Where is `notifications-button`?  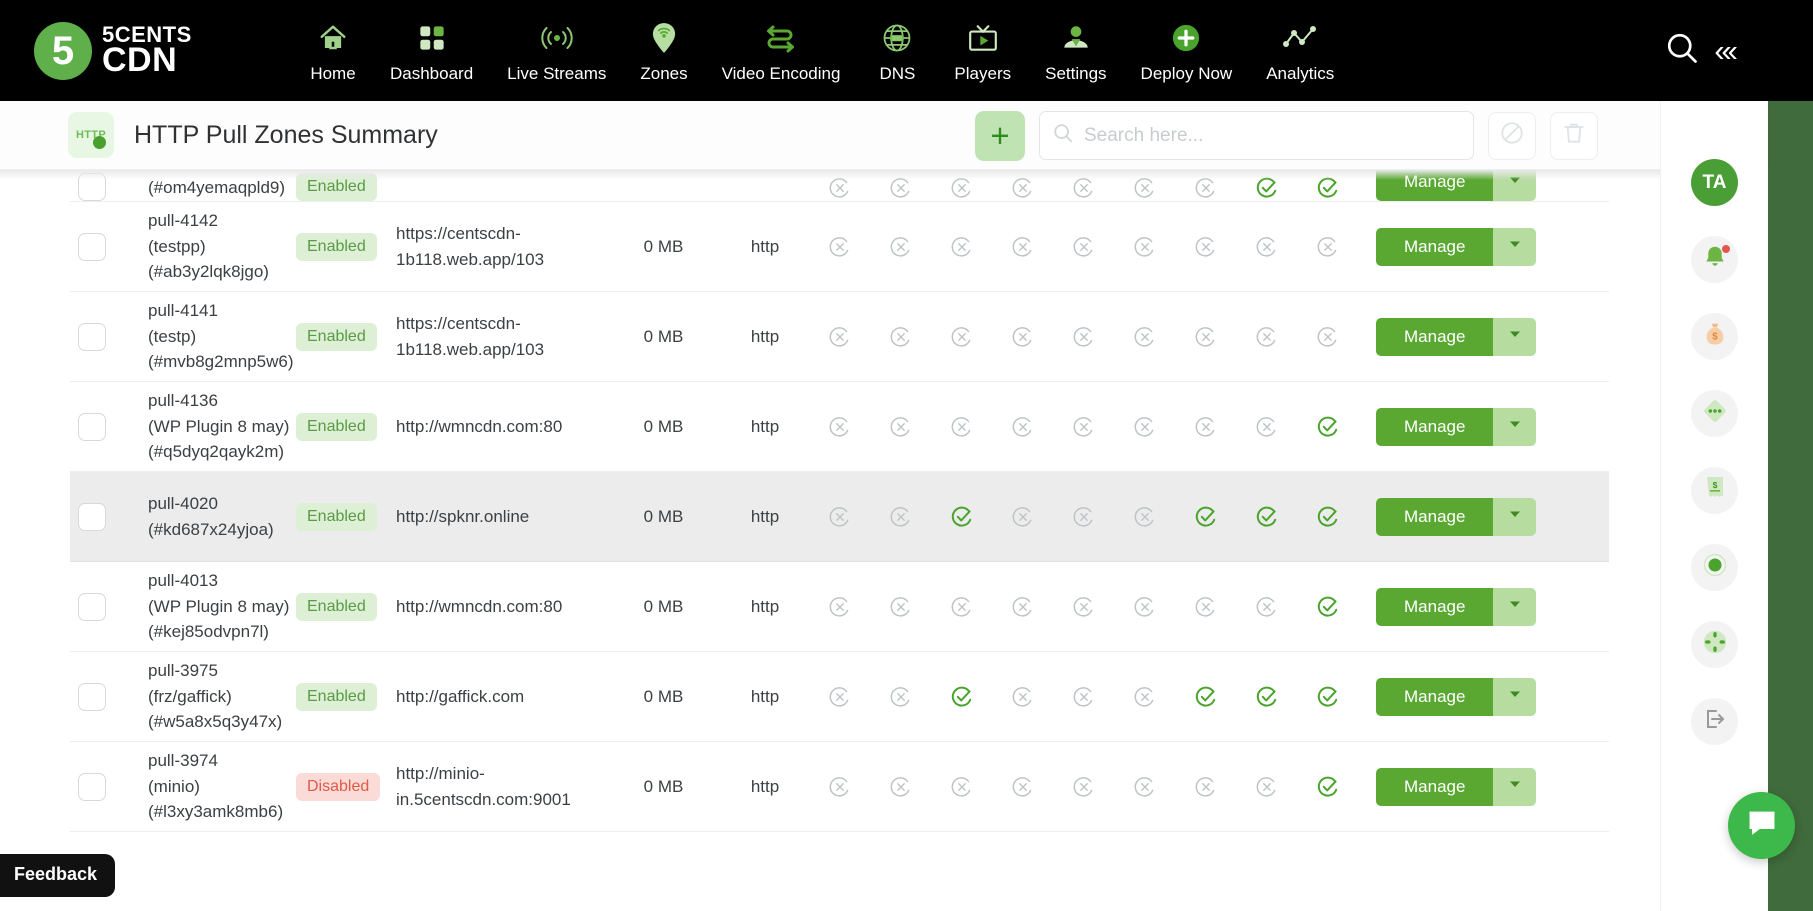 notifications-button is located at coordinates (1714, 259).